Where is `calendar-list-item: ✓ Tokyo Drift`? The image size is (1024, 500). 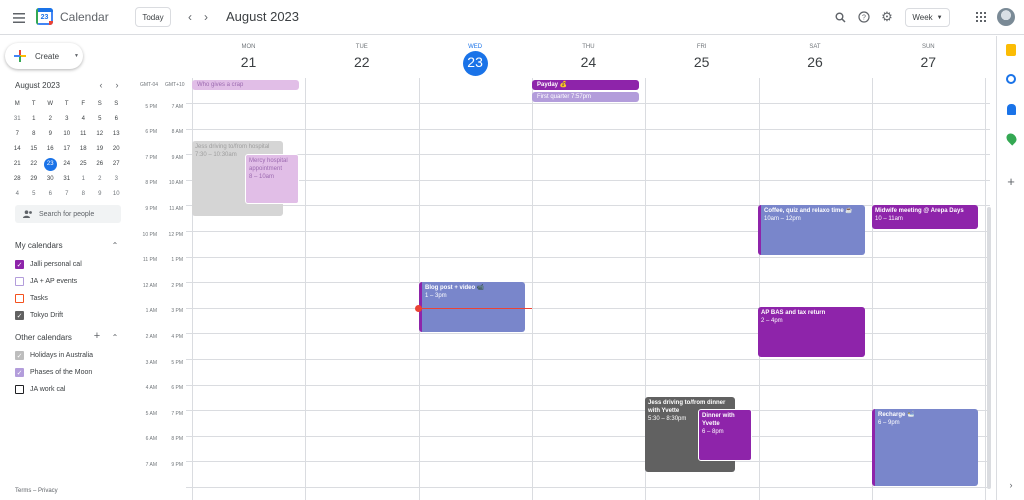 calendar-list-item: ✓ Tokyo Drift is located at coordinates (39, 315).